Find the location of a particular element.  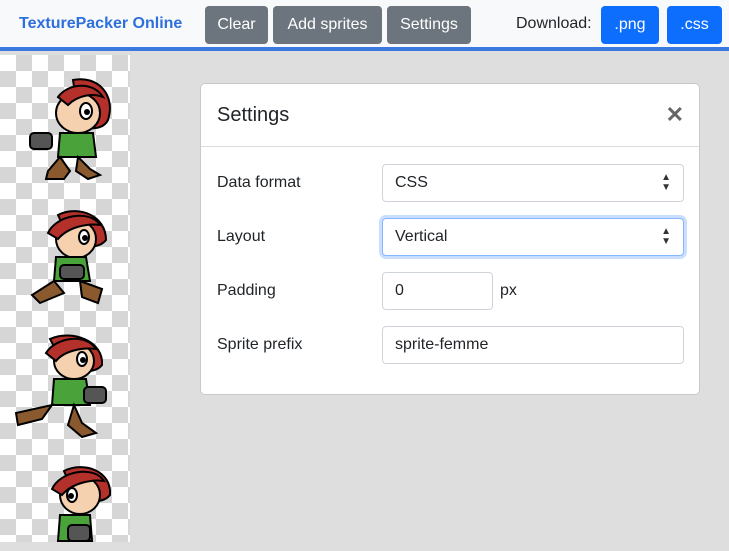

padding-input: 0 is located at coordinates (437, 291).